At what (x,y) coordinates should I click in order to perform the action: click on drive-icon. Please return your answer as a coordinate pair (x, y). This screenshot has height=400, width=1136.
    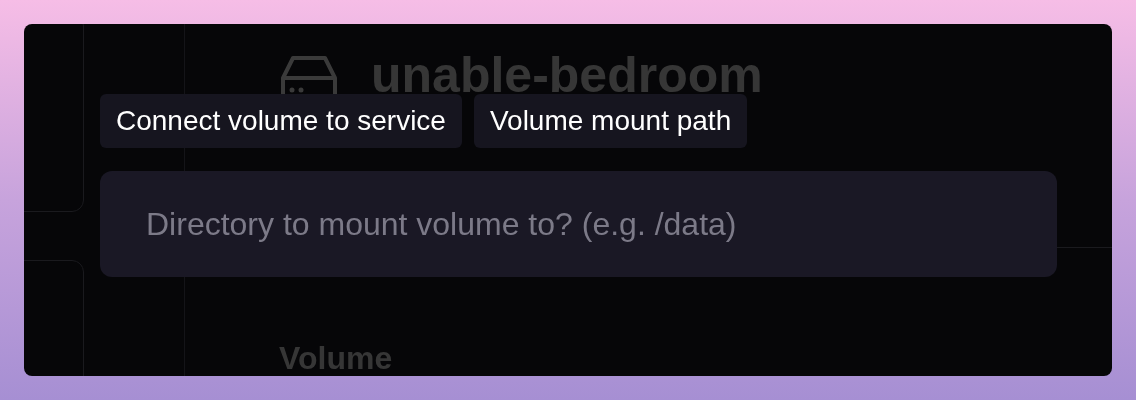
    Looking at the image, I should click on (309, 74).